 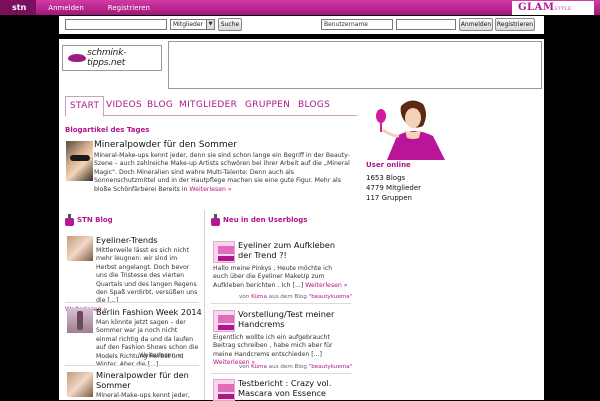 What do you see at coordinates (124, 105) in the screenshot?
I see `tab-videos: VIDEOS` at bounding box center [124, 105].